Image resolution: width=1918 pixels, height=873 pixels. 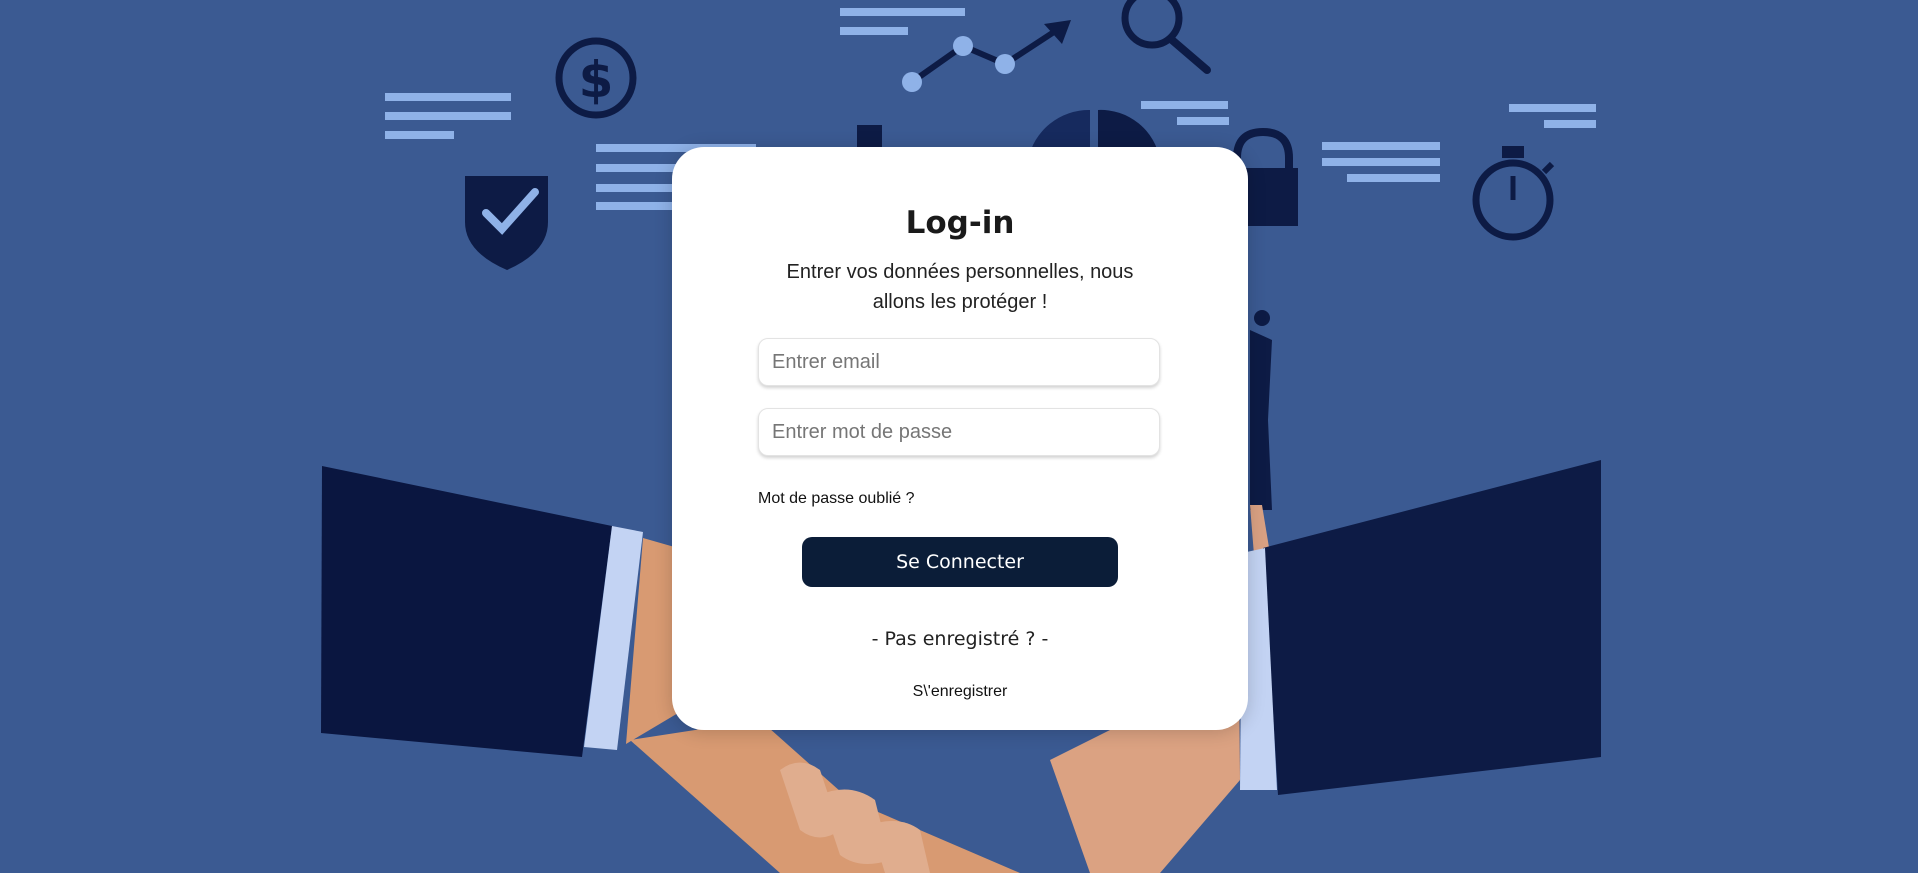 I want to click on login-button: Se Connecter, so click(x=960, y=562).